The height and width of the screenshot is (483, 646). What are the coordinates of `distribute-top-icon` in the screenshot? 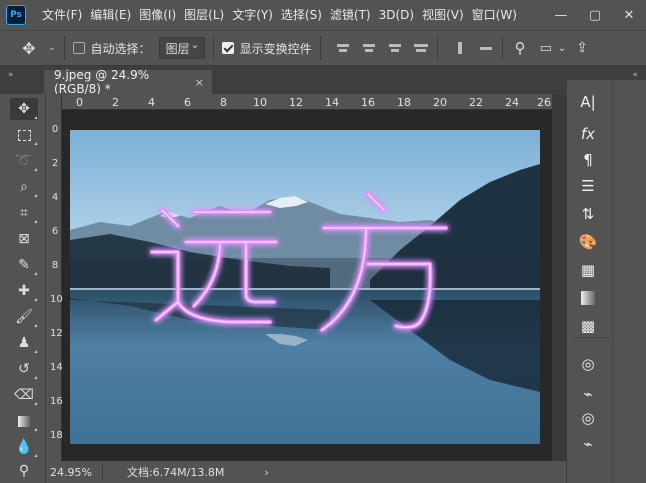 It's located at (460, 48).